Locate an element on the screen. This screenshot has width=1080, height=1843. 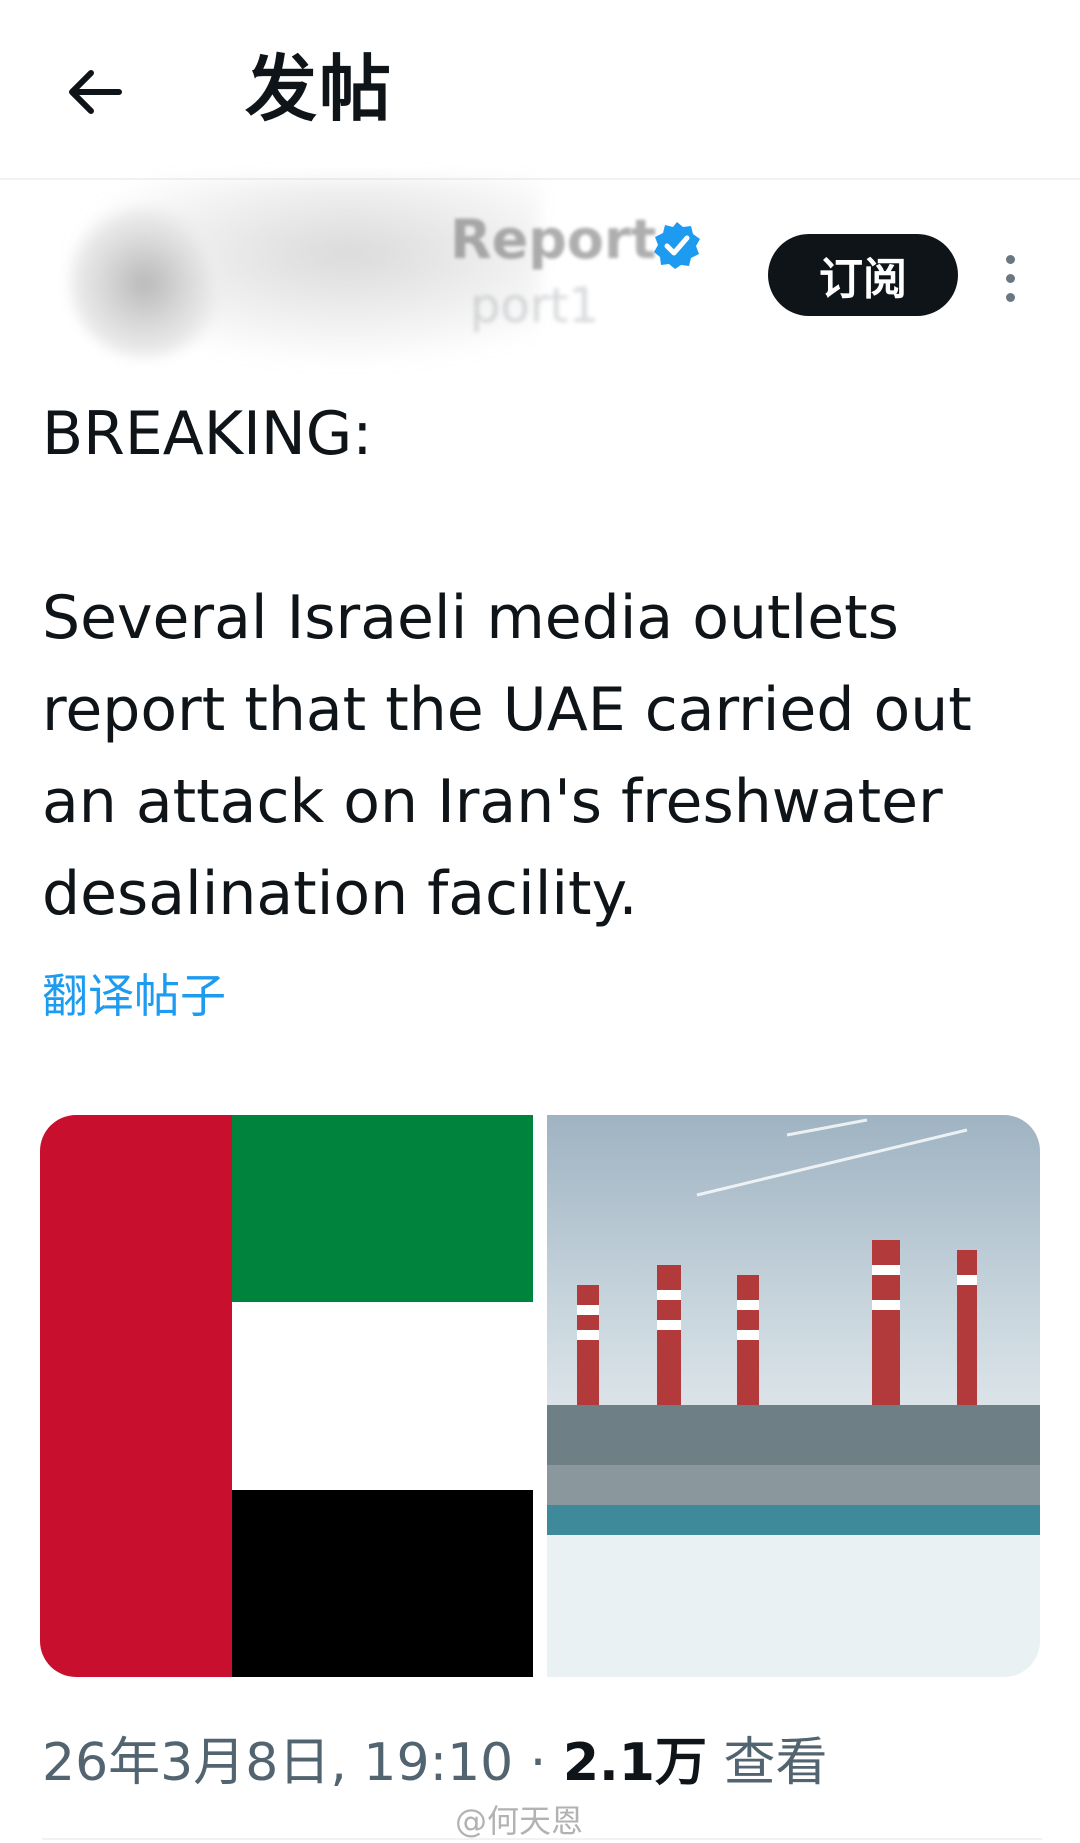
plant-illustration is located at coordinates (793, 1397).